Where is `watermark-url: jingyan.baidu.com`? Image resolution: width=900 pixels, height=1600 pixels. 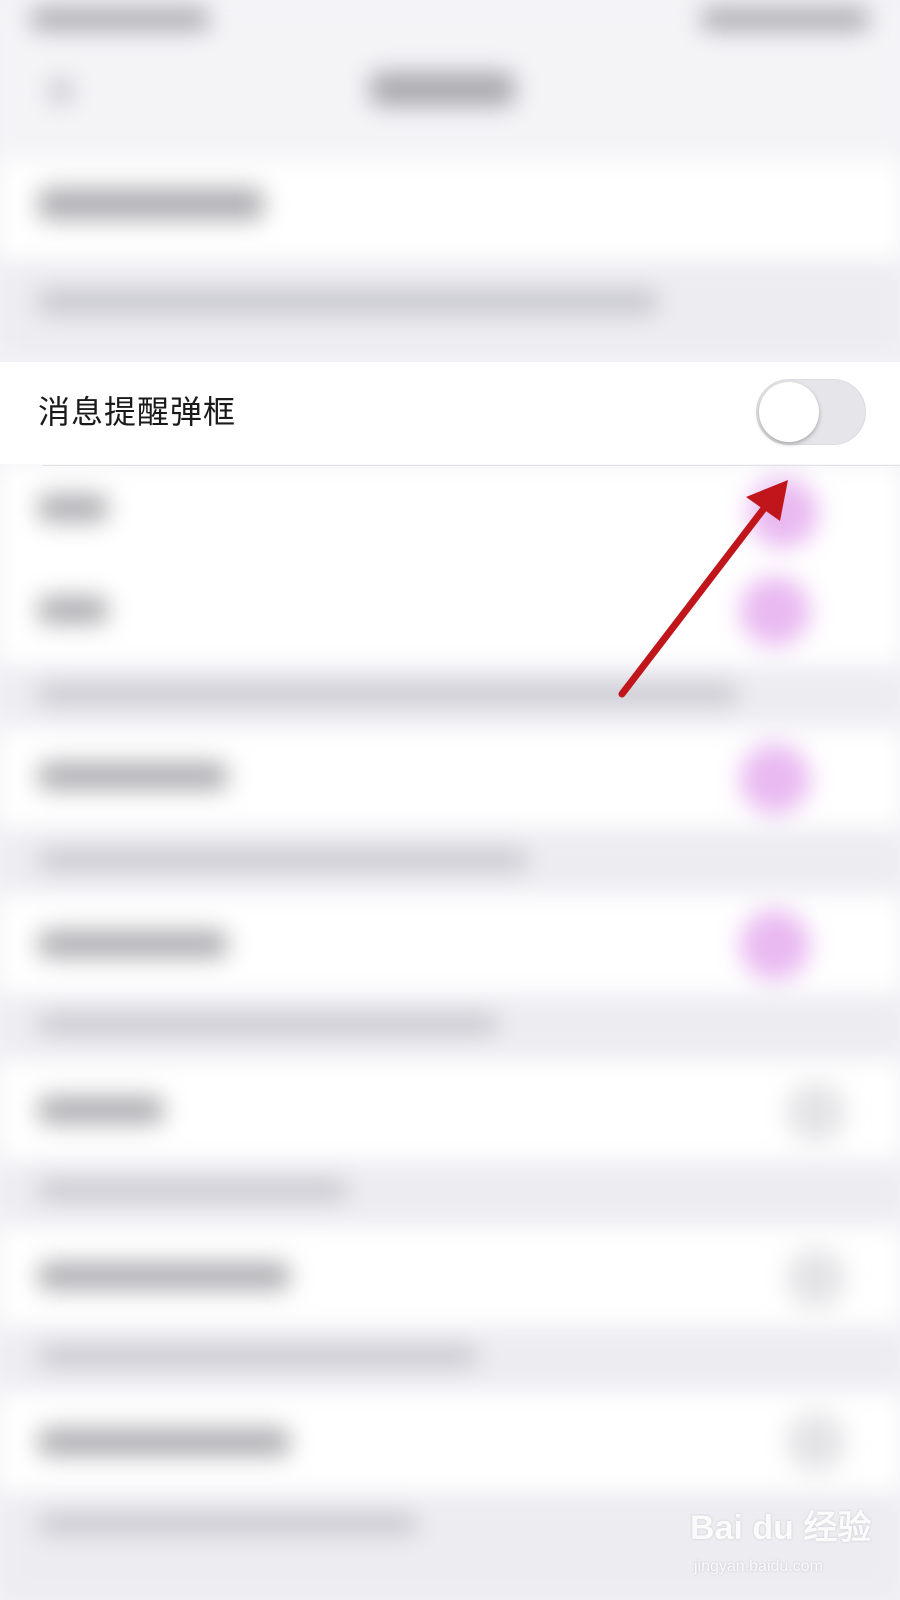
watermark-url: jingyan.baidu.com is located at coordinates (758, 1566).